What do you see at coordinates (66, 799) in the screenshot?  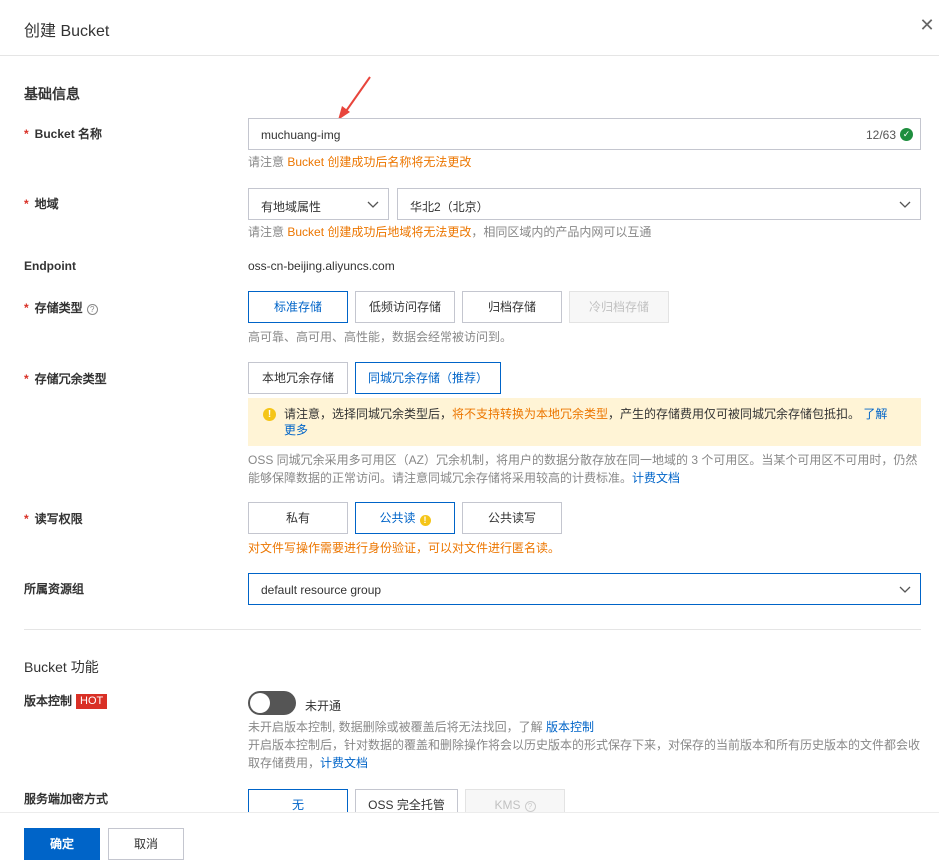 I see `encryption-label: 服务端加密方式` at bounding box center [66, 799].